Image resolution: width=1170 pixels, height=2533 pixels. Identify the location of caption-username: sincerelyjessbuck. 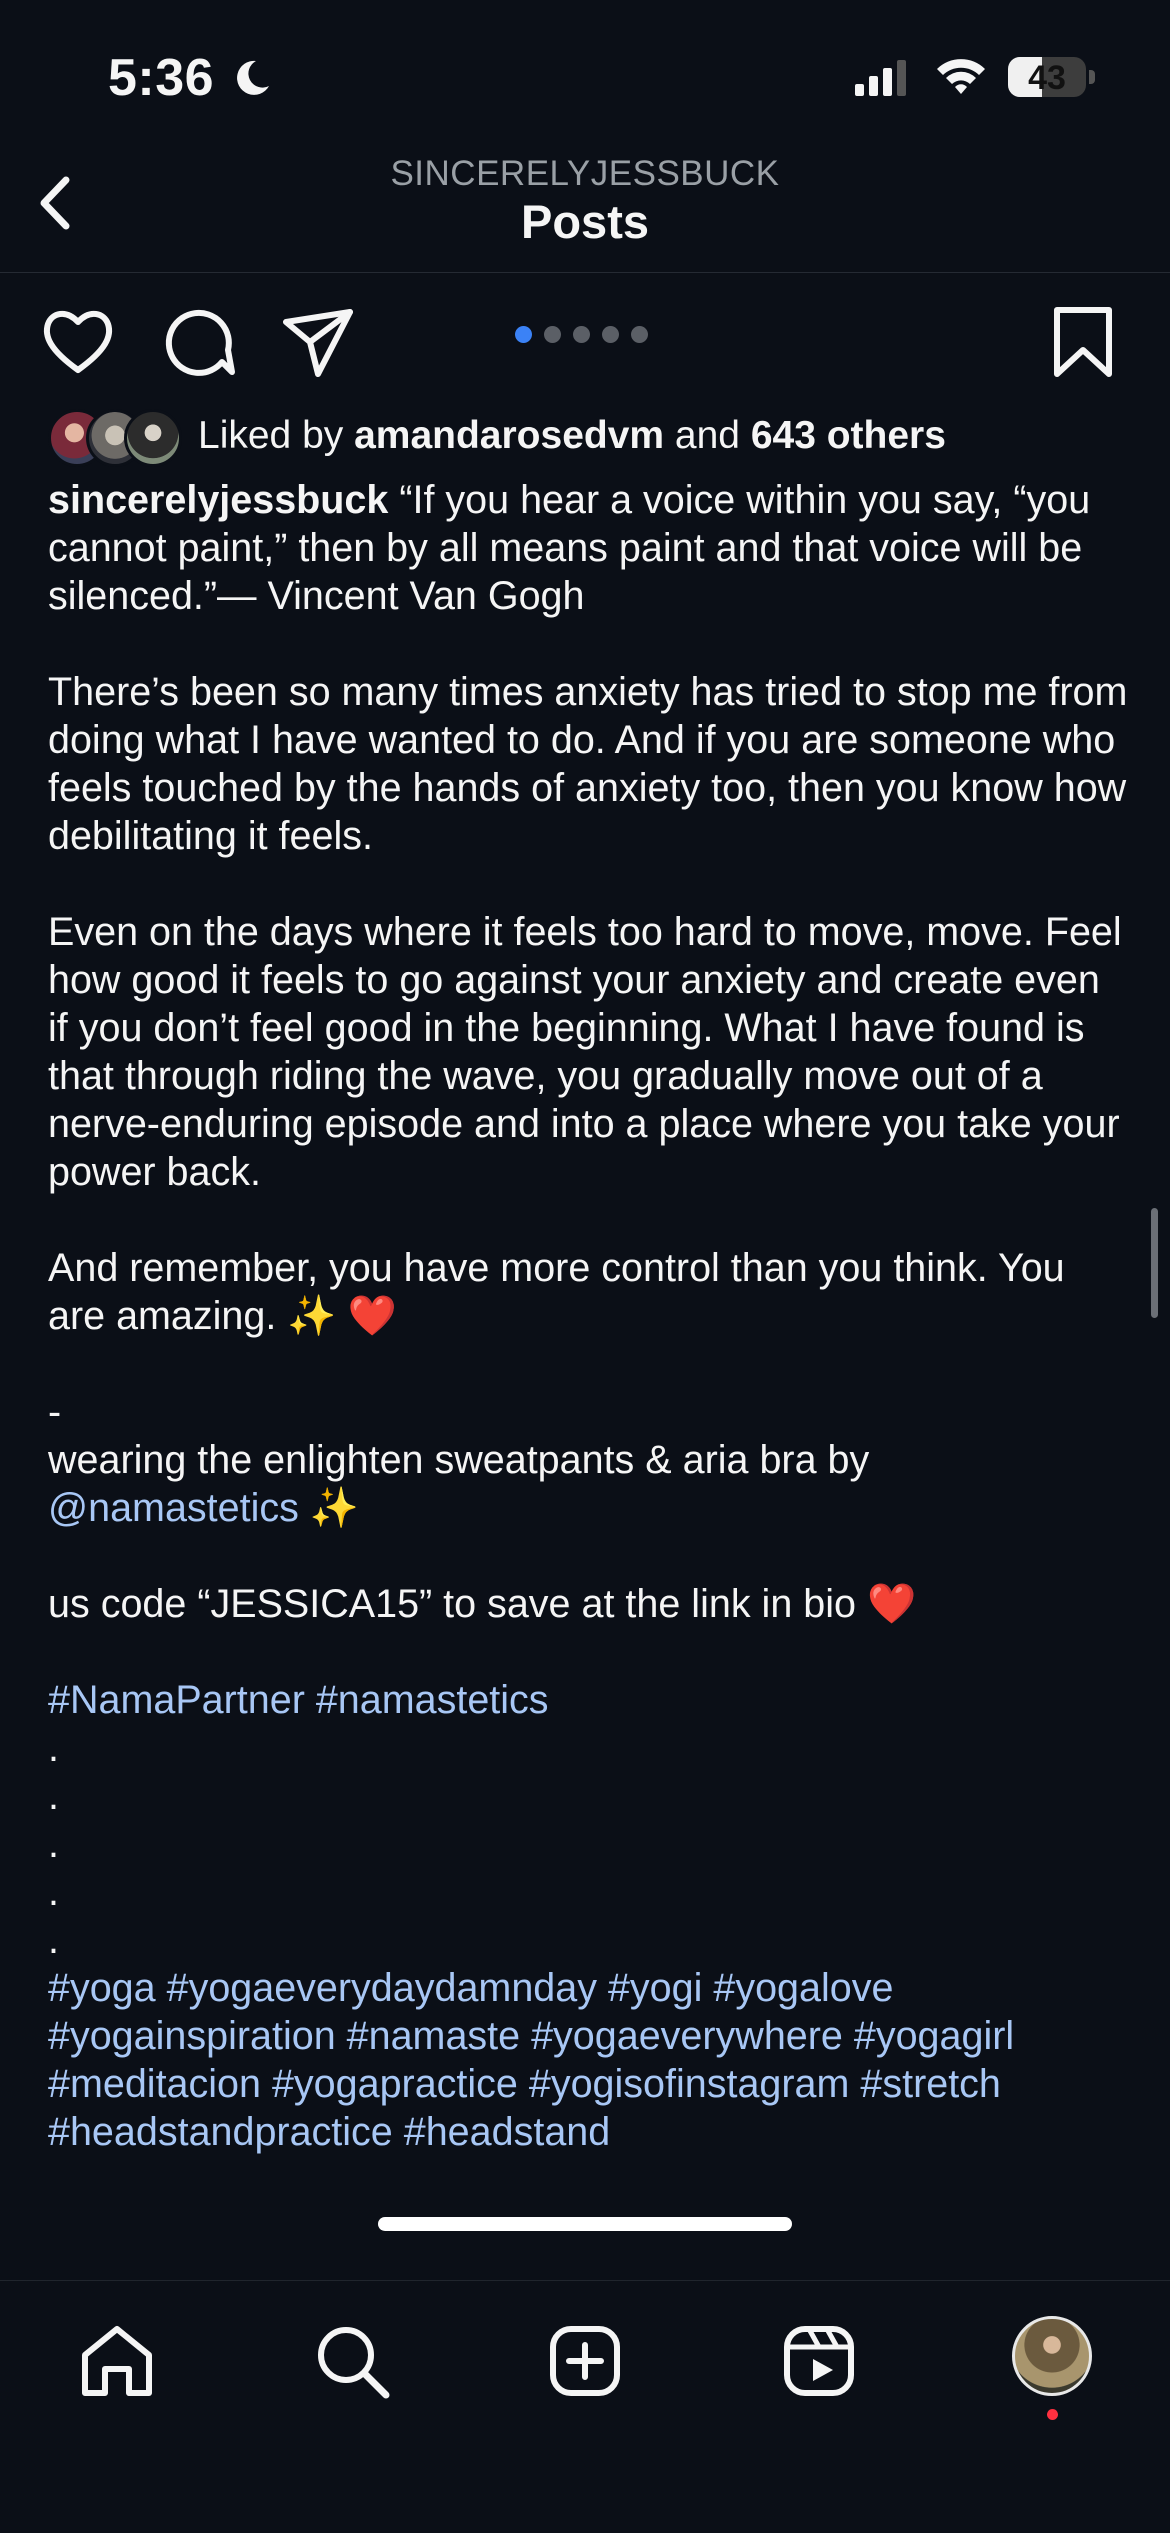
(218, 500).